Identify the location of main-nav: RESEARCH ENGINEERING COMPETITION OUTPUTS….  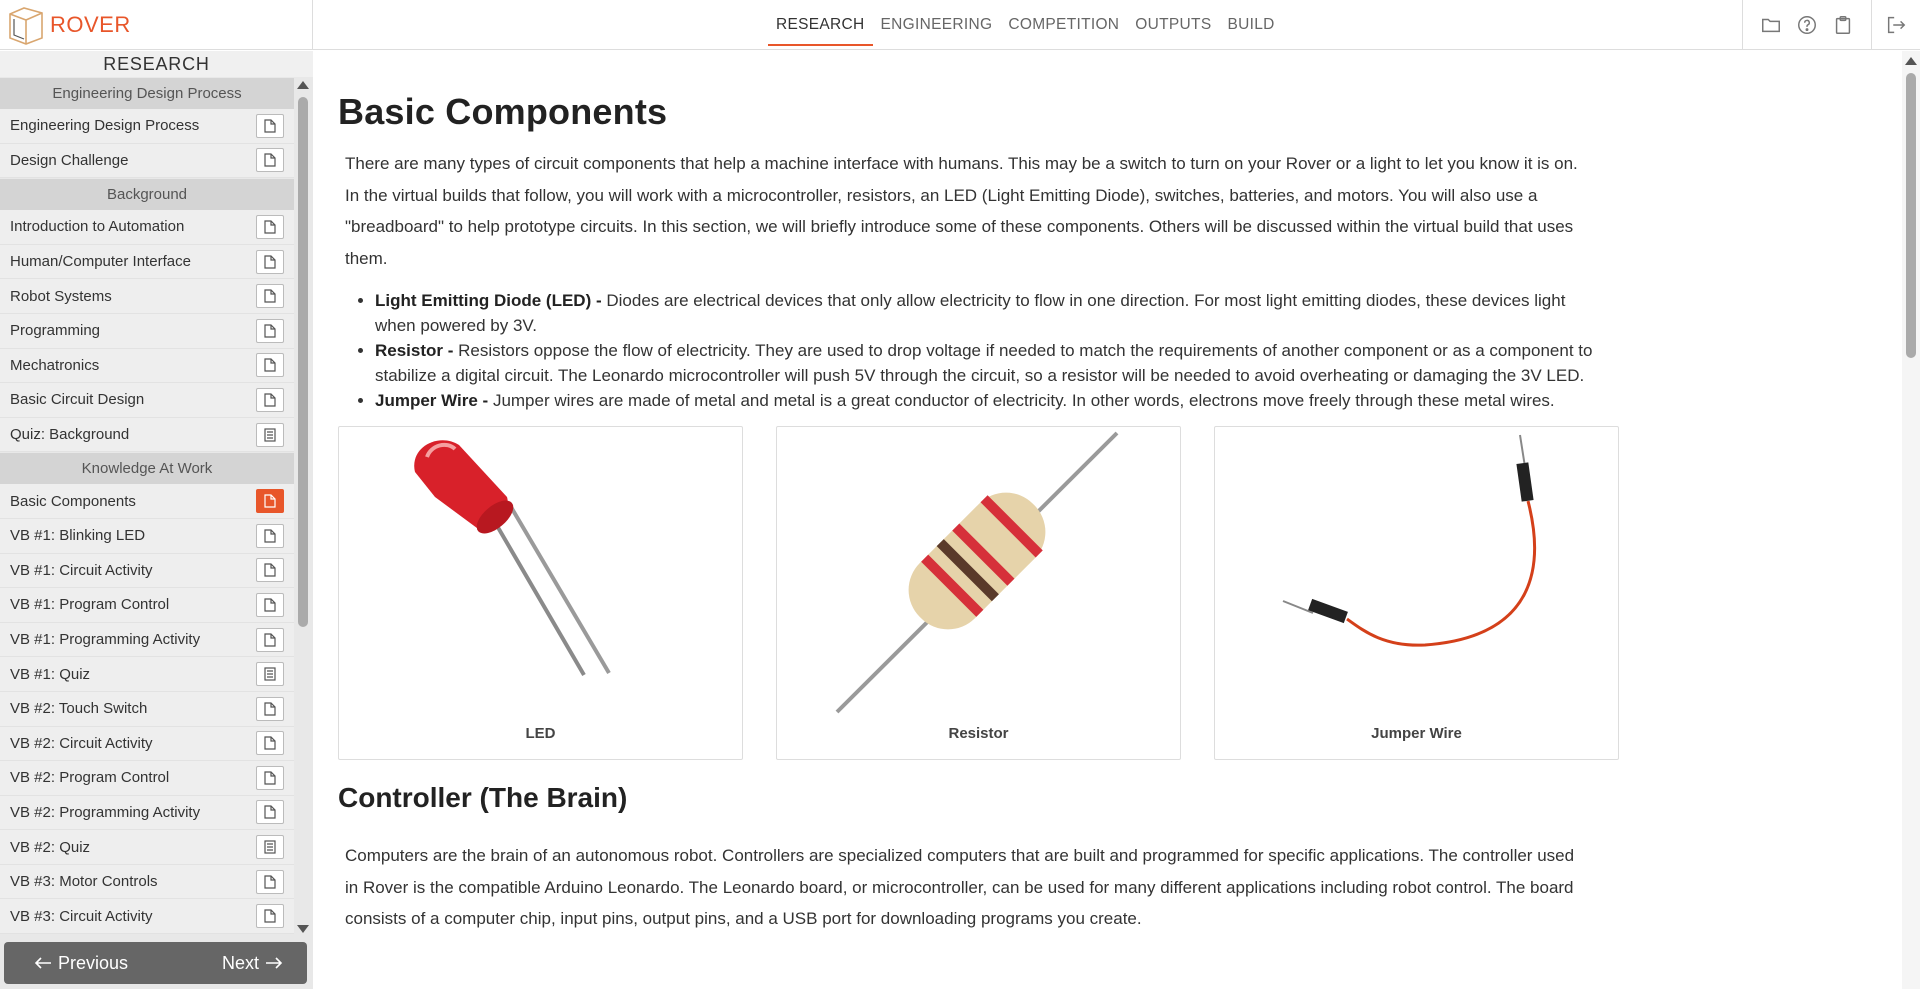
(1025, 25).